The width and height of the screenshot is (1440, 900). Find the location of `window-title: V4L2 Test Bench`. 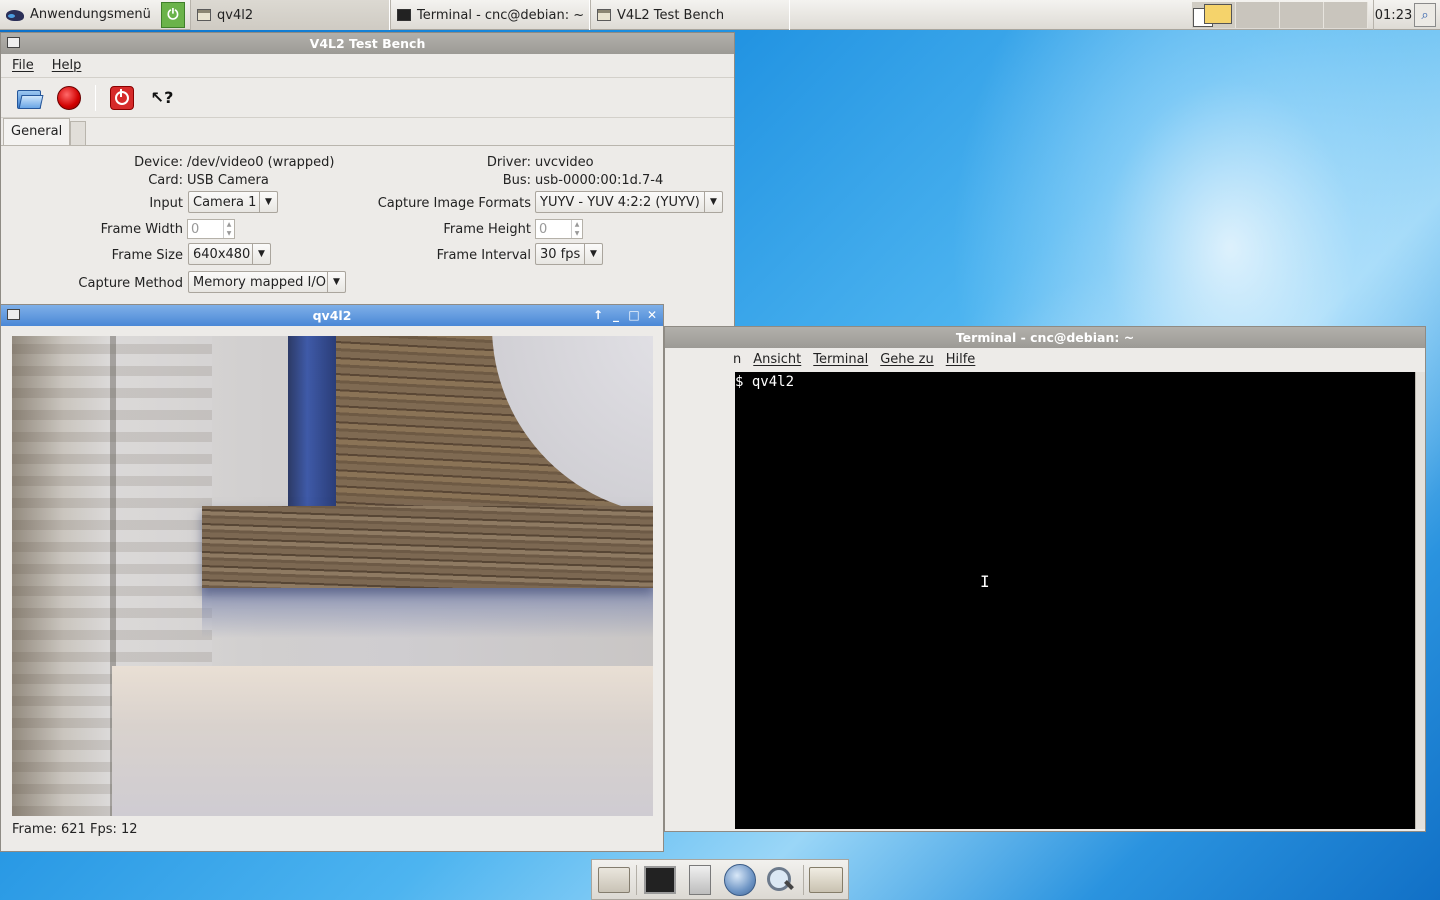

window-title: V4L2 Test Bench is located at coordinates (367, 43).